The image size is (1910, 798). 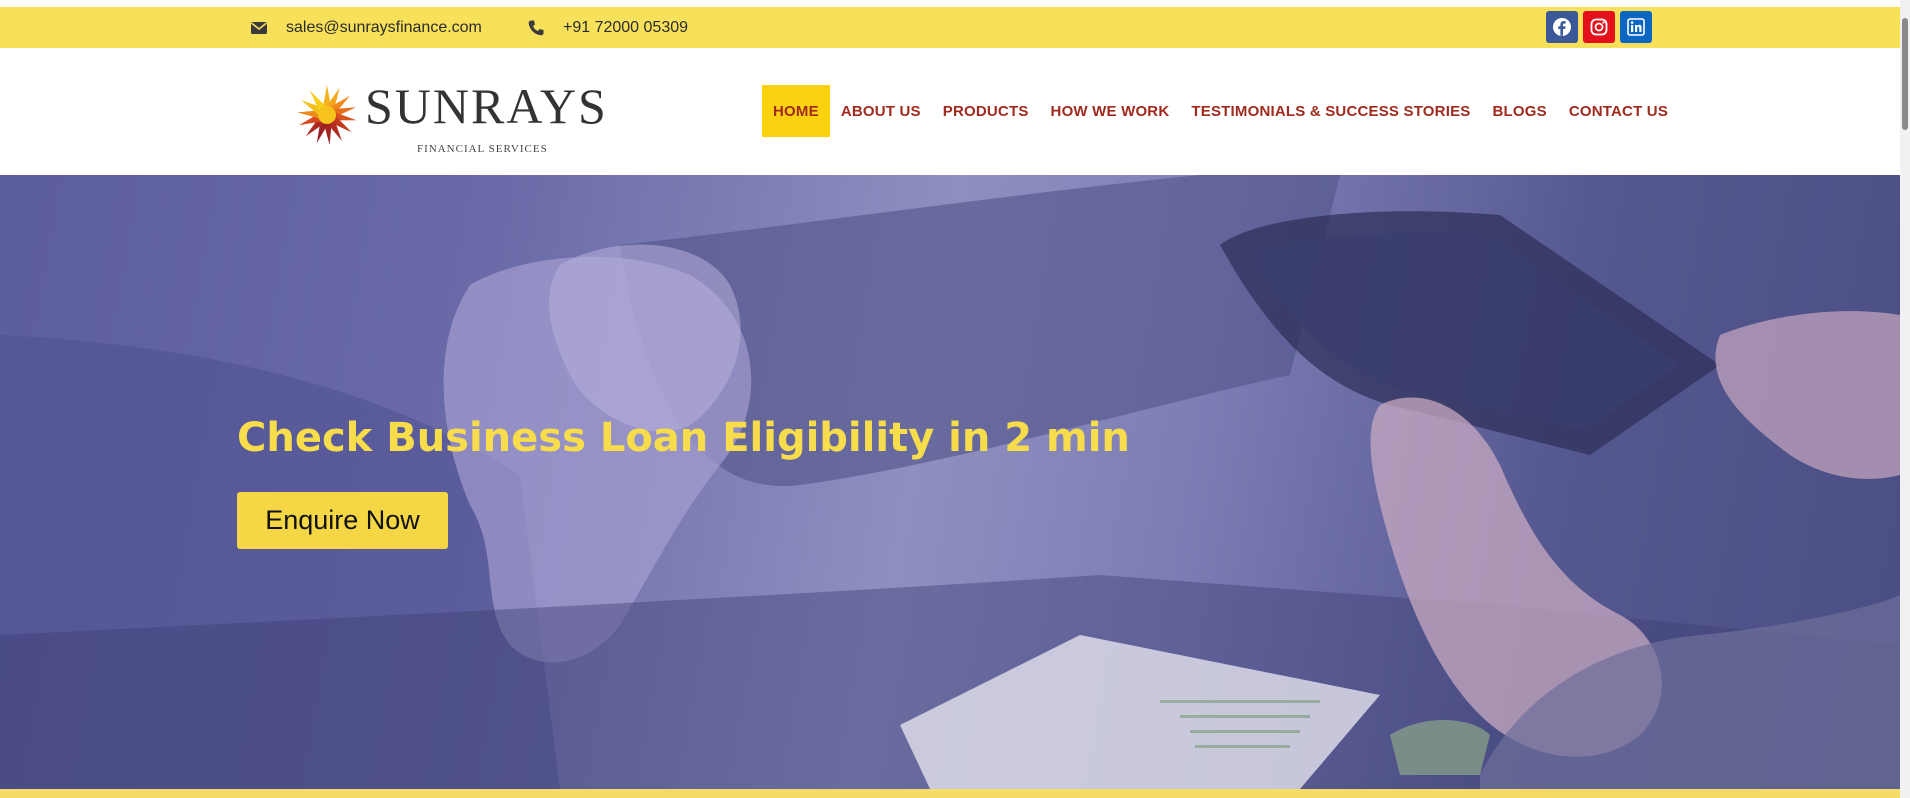 What do you see at coordinates (1519, 111) in the screenshot?
I see `nav-item-blogs: BLOGS` at bounding box center [1519, 111].